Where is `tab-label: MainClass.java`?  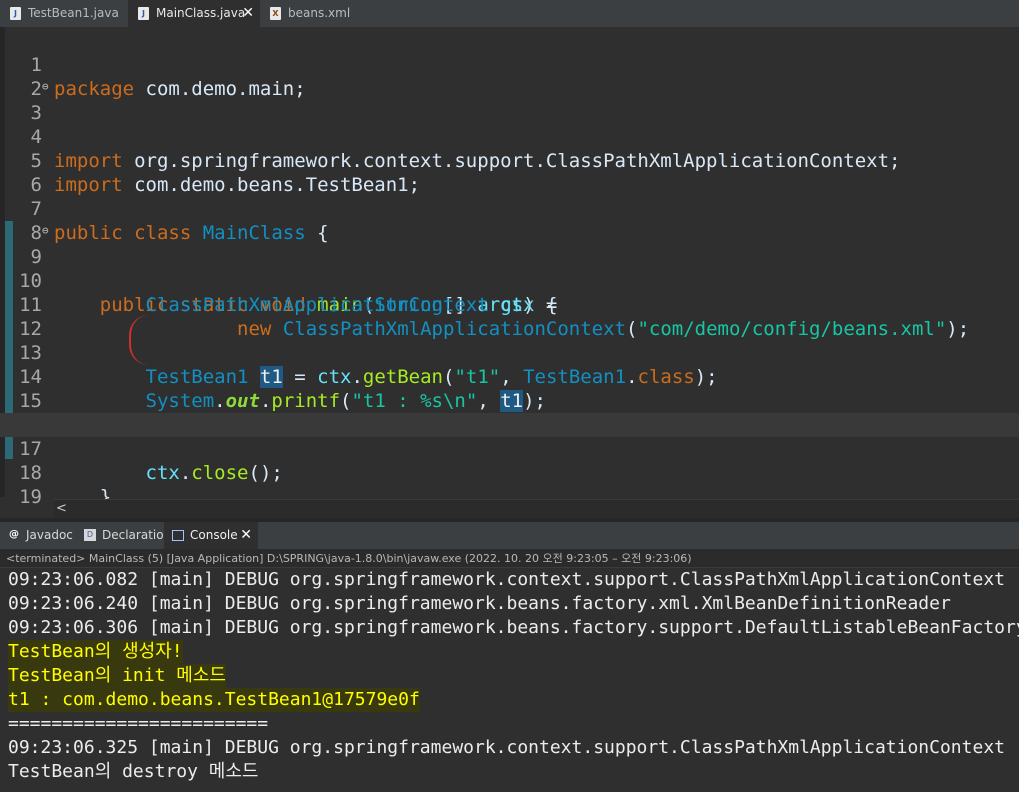
tab-label: MainClass.java is located at coordinates (201, 13).